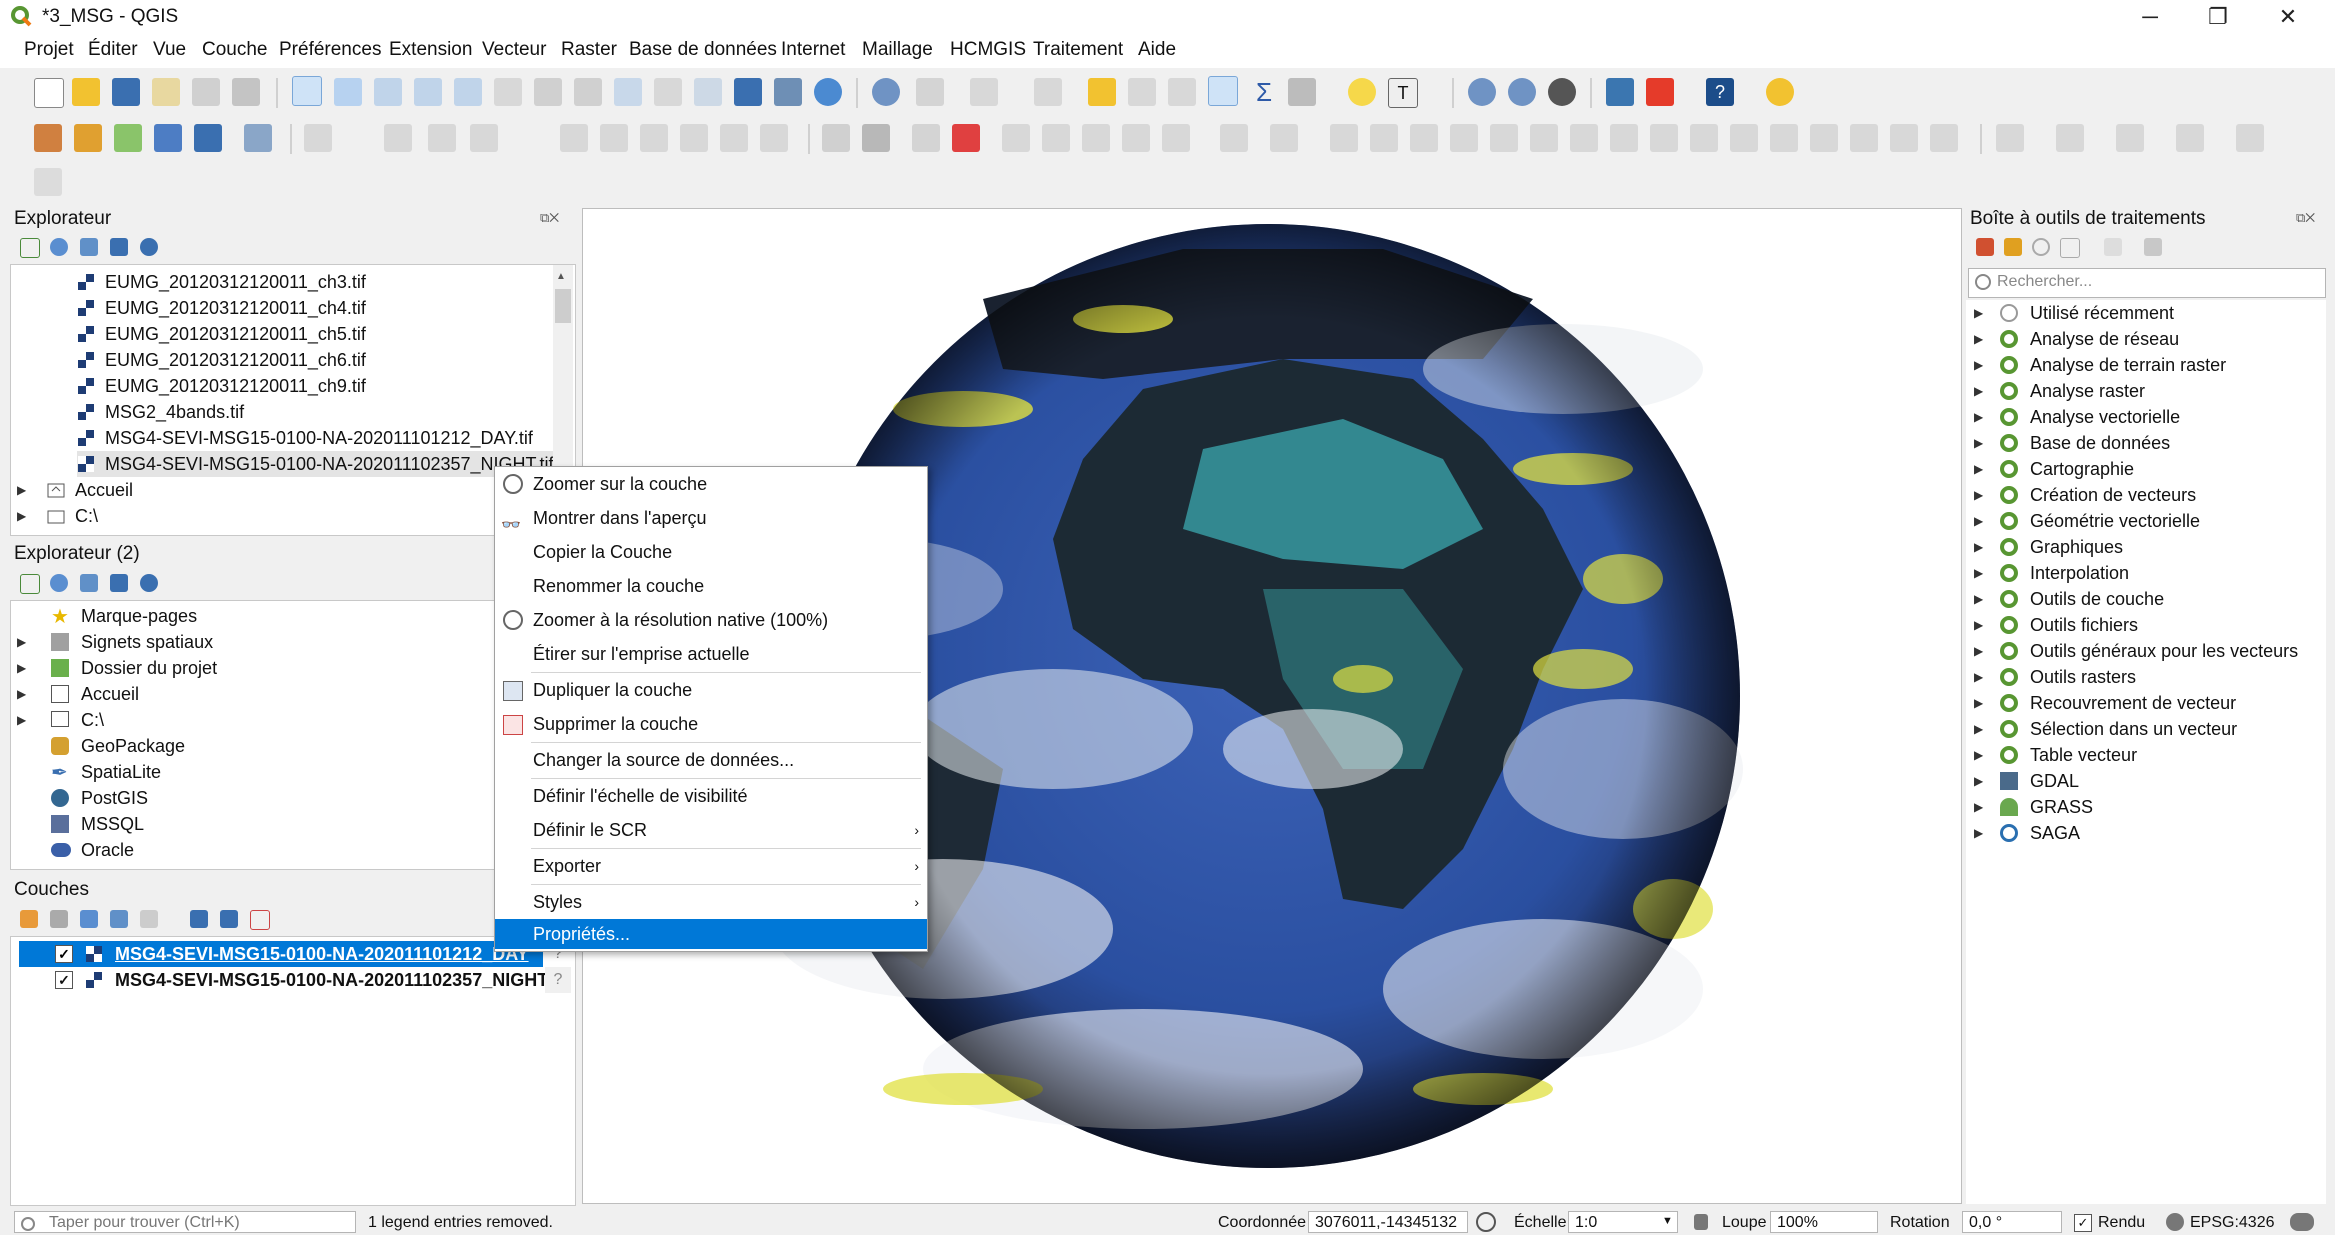 The height and width of the screenshot is (1235, 2335). I want to click on simplify-icon, so click(1504, 138).